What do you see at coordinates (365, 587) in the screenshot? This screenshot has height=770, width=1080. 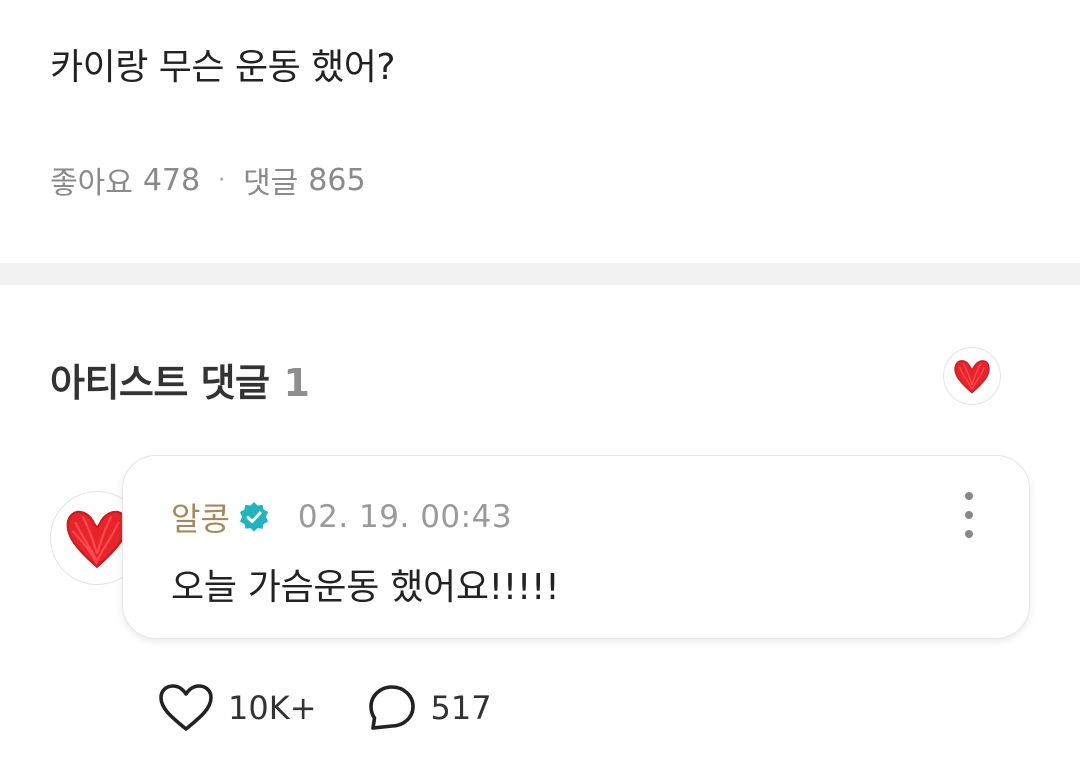 I see `comment-text: 오늘 가슴운동 했어요!!!!!` at bounding box center [365, 587].